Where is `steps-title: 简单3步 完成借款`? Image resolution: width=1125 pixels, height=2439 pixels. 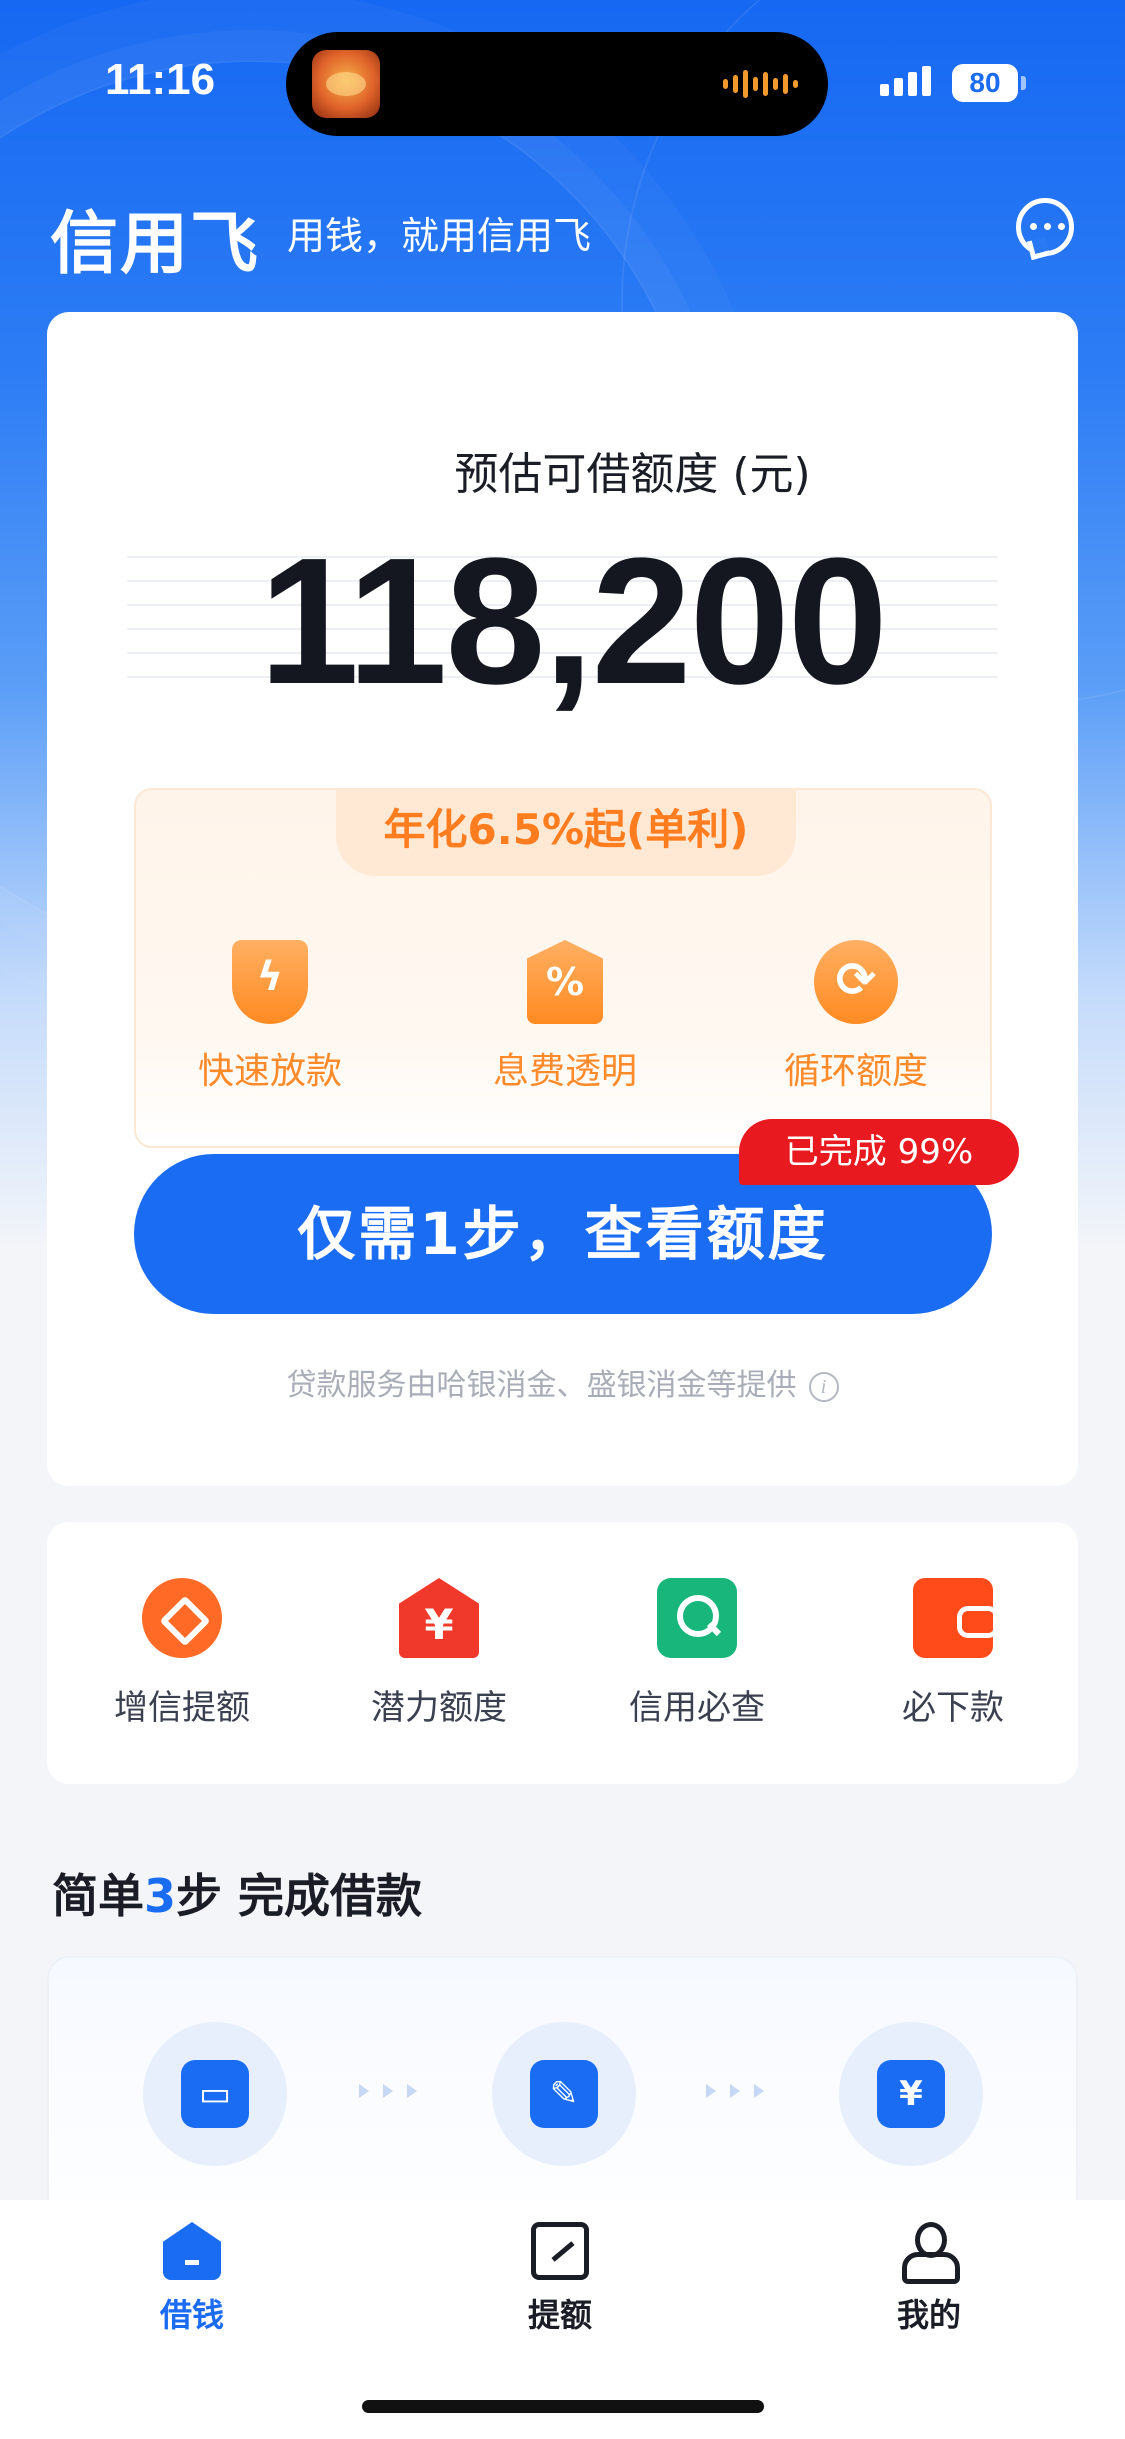 steps-title: 简单3步 完成借款 is located at coordinates (237, 1893).